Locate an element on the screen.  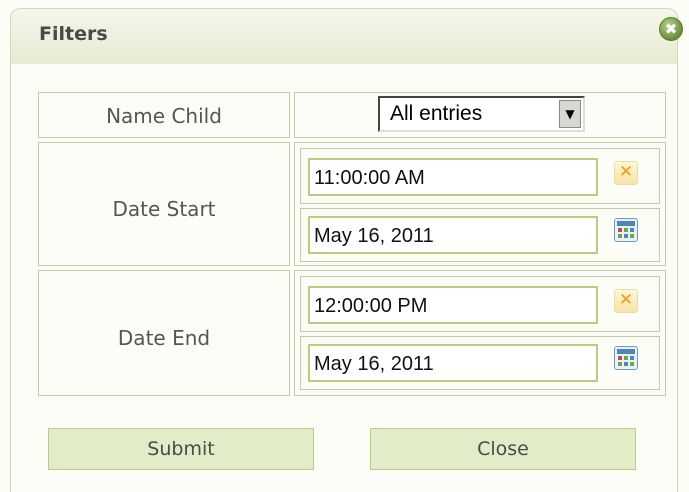
dialog-titlebar: Filters ✖ is located at coordinates (346, 36).